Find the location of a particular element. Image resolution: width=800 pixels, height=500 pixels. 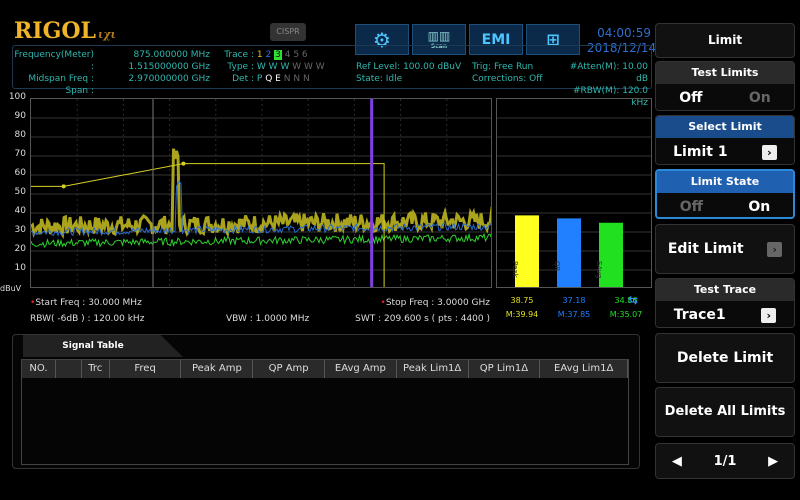

vbw: VBW : 1.0000 MHz is located at coordinates (268, 319).